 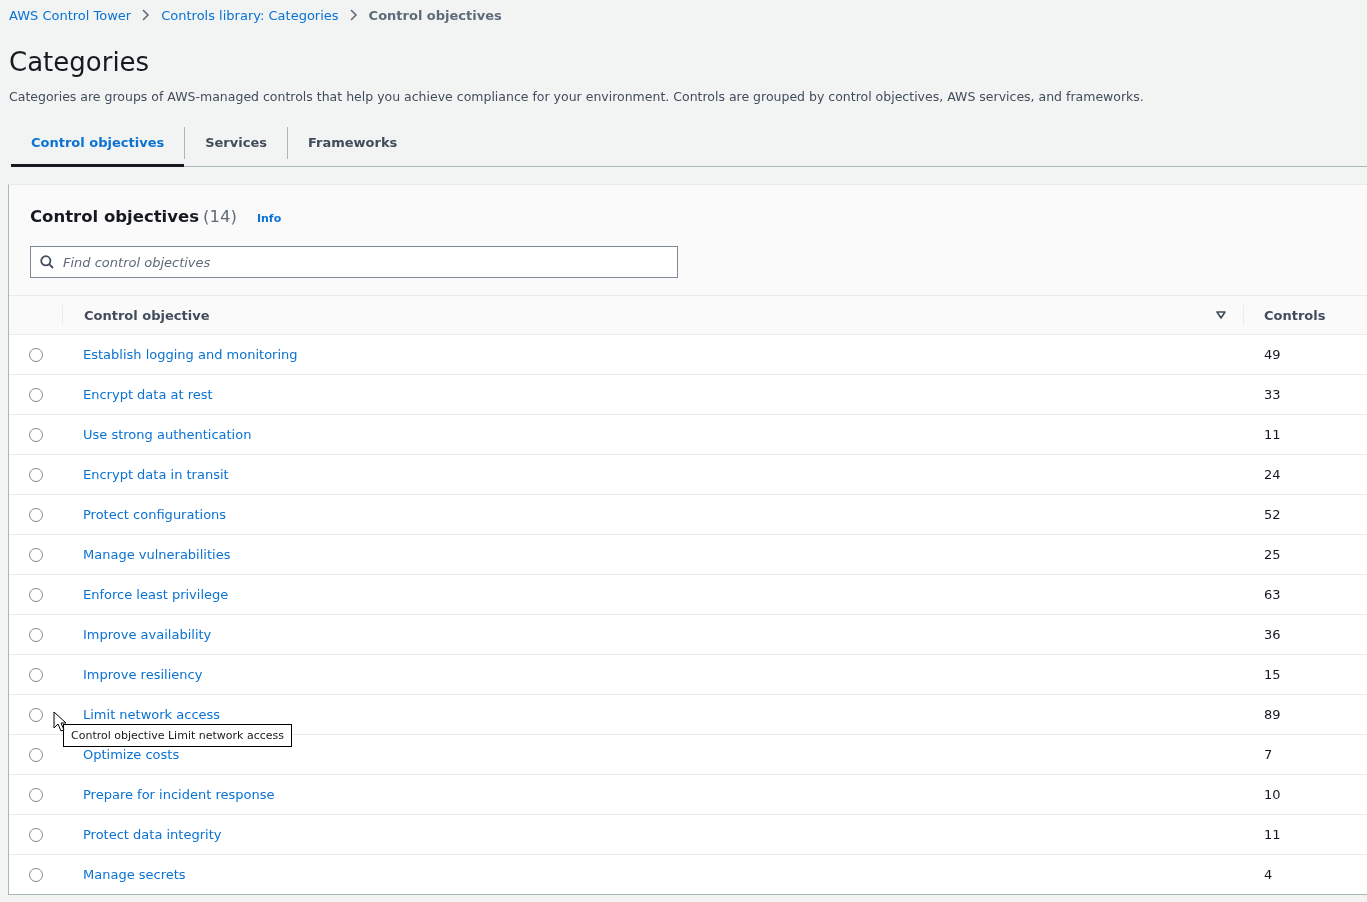 I want to click on controls-count: 33, so click(x=1272, y=394).